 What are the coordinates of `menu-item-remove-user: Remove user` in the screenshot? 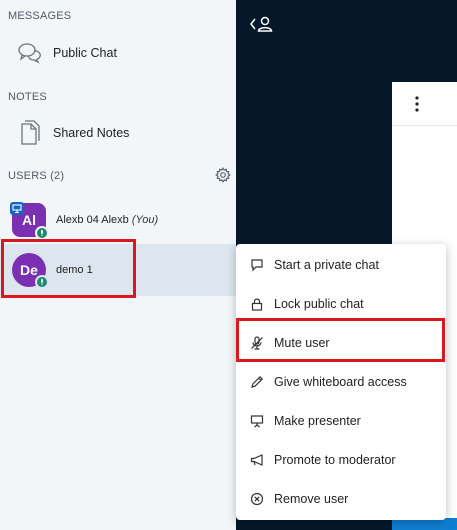 It's located at (341, 498).